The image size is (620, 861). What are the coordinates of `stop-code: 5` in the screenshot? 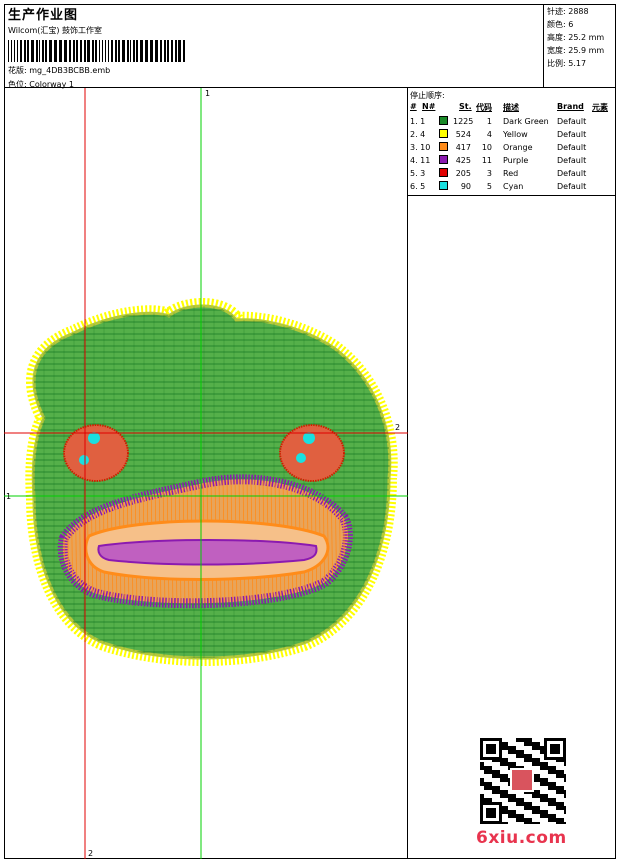 It's located at (489, 186).